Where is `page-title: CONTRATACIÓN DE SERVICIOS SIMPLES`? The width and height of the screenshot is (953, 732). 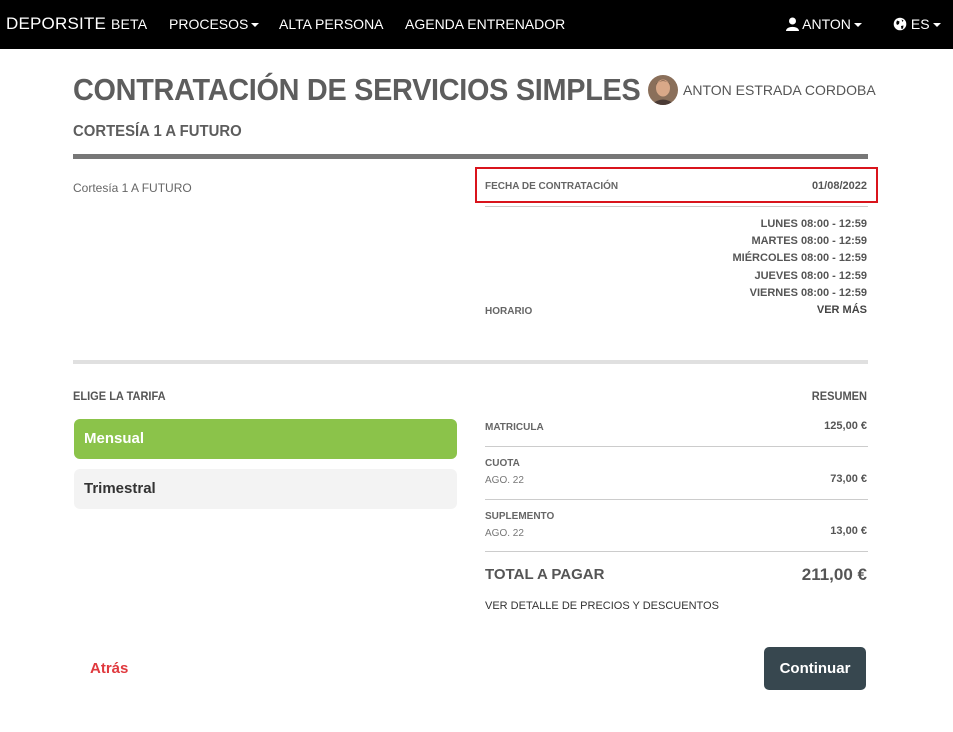 page-title: CONTRATACIÓN DE SERVICIOS SIMPLES is located at coordinates (357, 89).